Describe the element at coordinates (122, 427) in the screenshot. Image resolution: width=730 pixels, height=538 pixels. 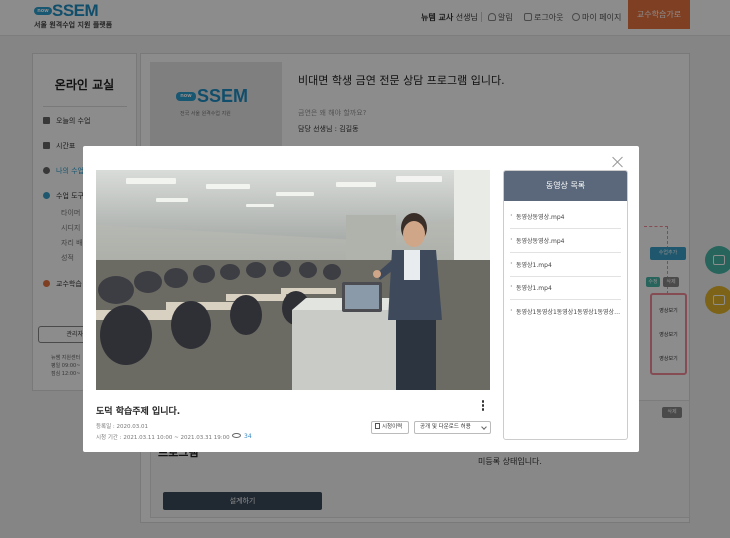
I see `registered-date: 등록일 : 2020.03.01` at that location.